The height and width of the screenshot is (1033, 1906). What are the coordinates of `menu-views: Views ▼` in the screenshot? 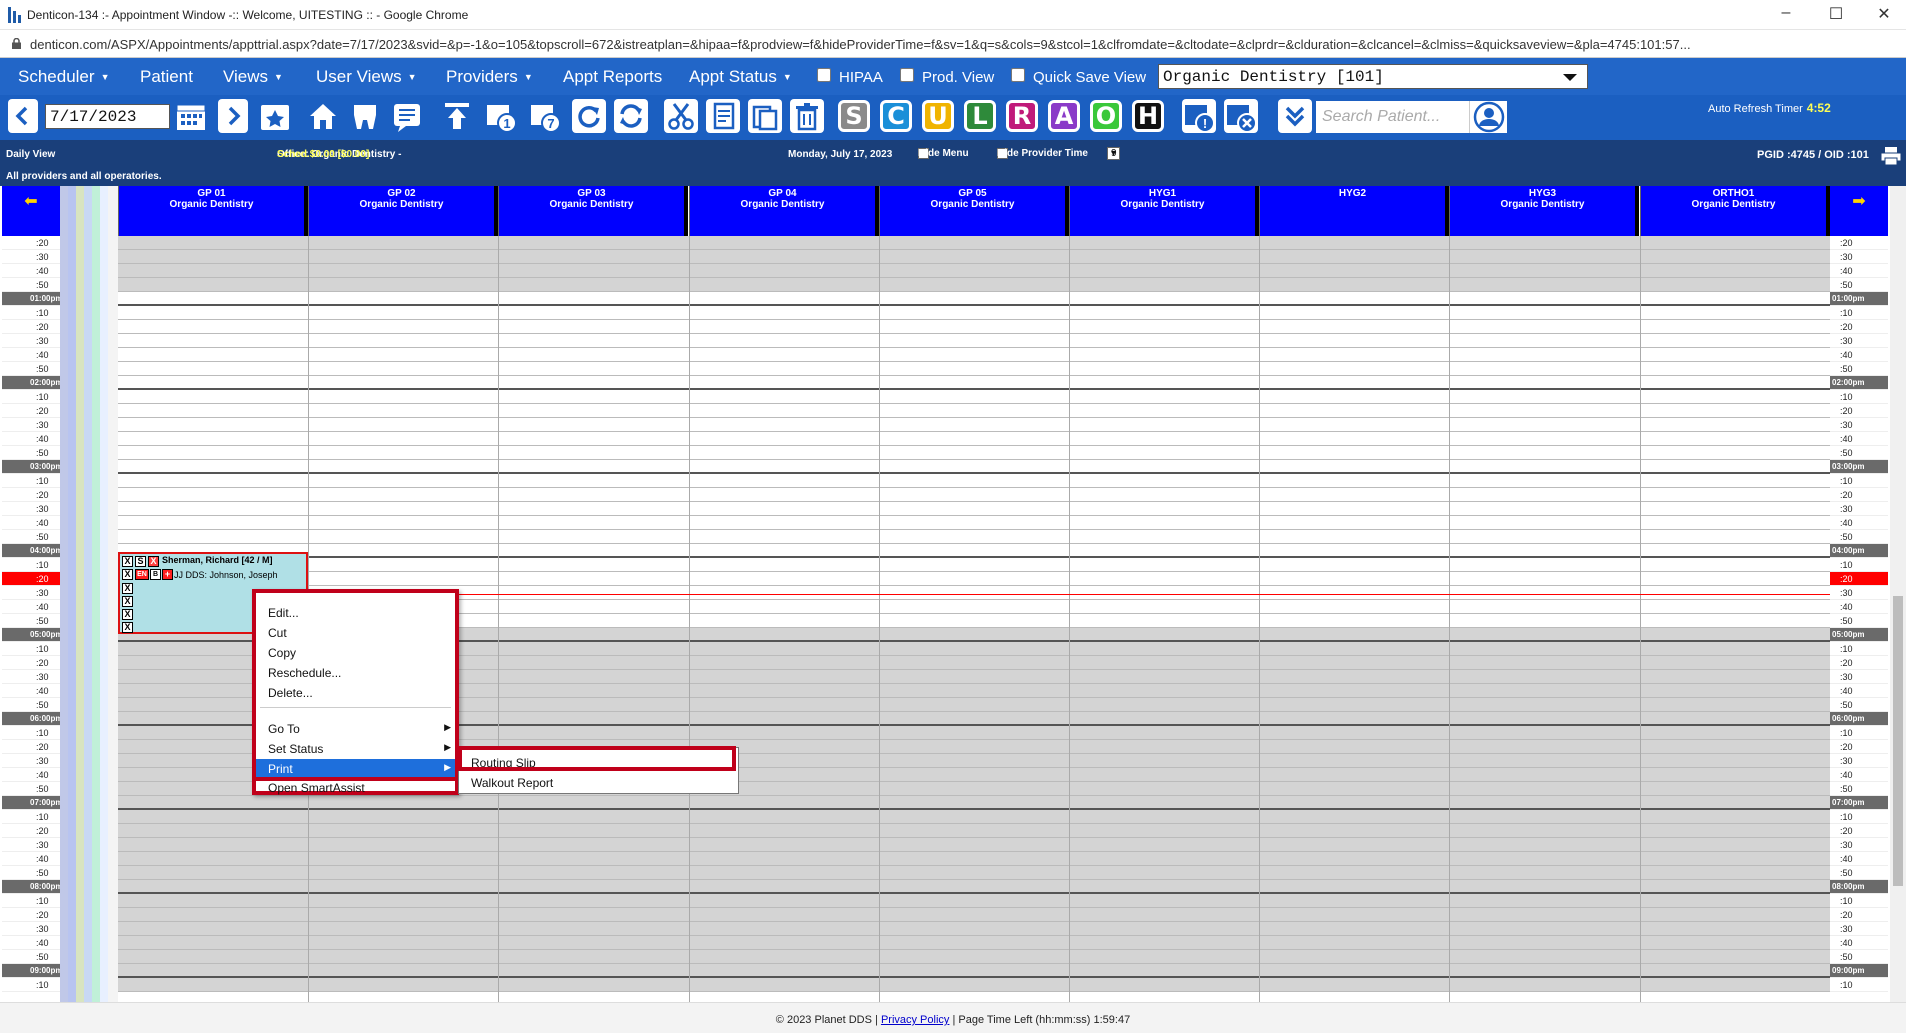 It's located at (253, 77).